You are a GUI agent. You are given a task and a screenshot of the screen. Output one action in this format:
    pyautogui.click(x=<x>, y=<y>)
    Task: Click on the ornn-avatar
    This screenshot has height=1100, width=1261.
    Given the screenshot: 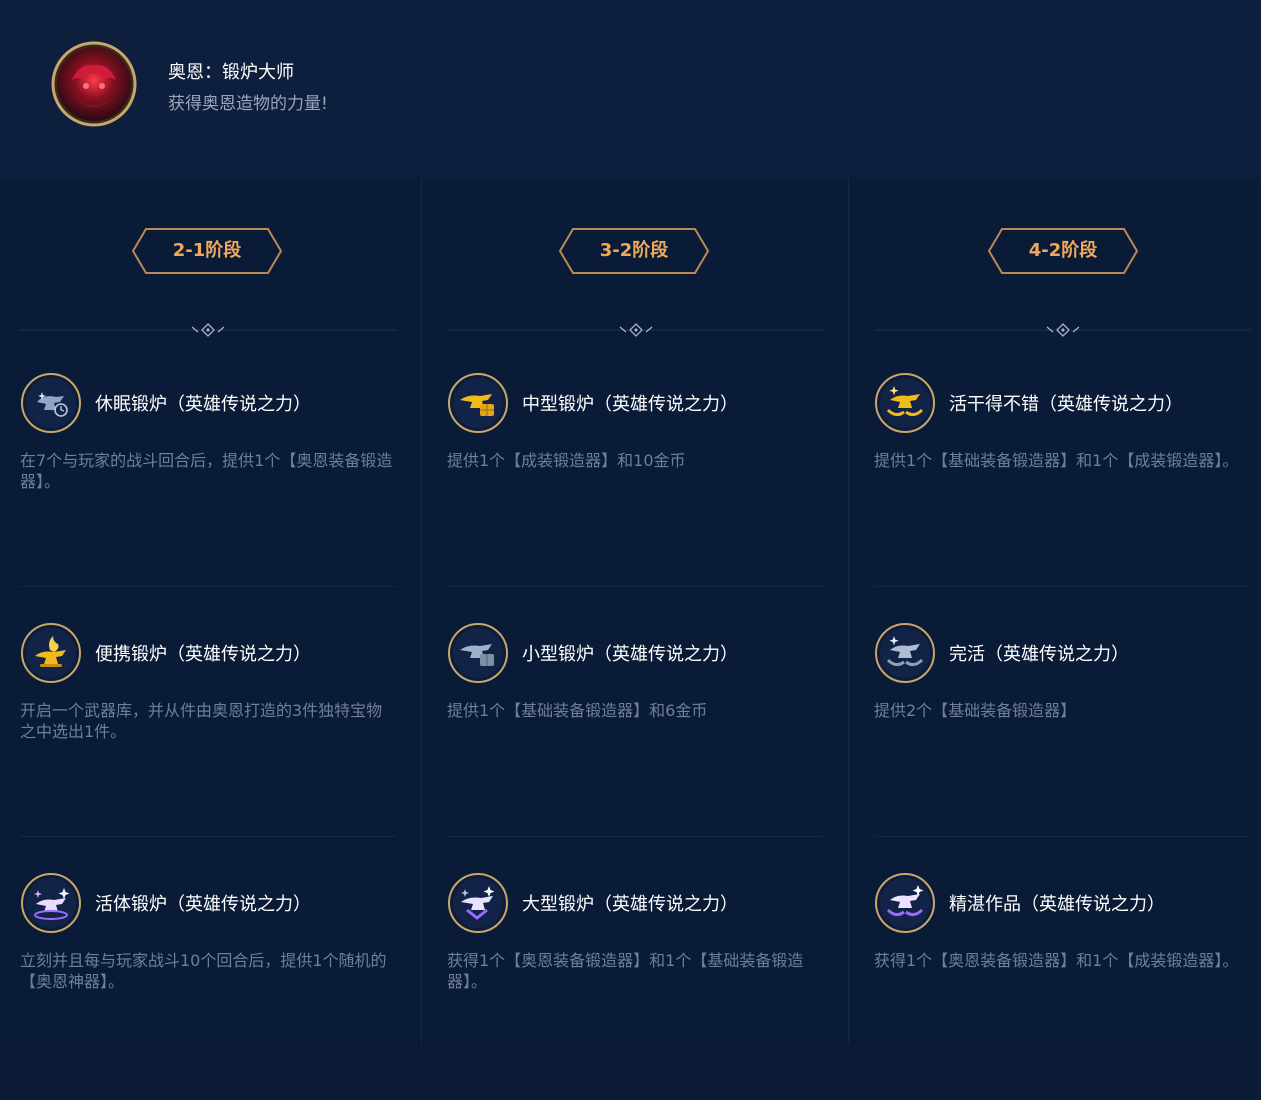 What is the action you would take?
    pyautogui.click(x=94, y=84)
    